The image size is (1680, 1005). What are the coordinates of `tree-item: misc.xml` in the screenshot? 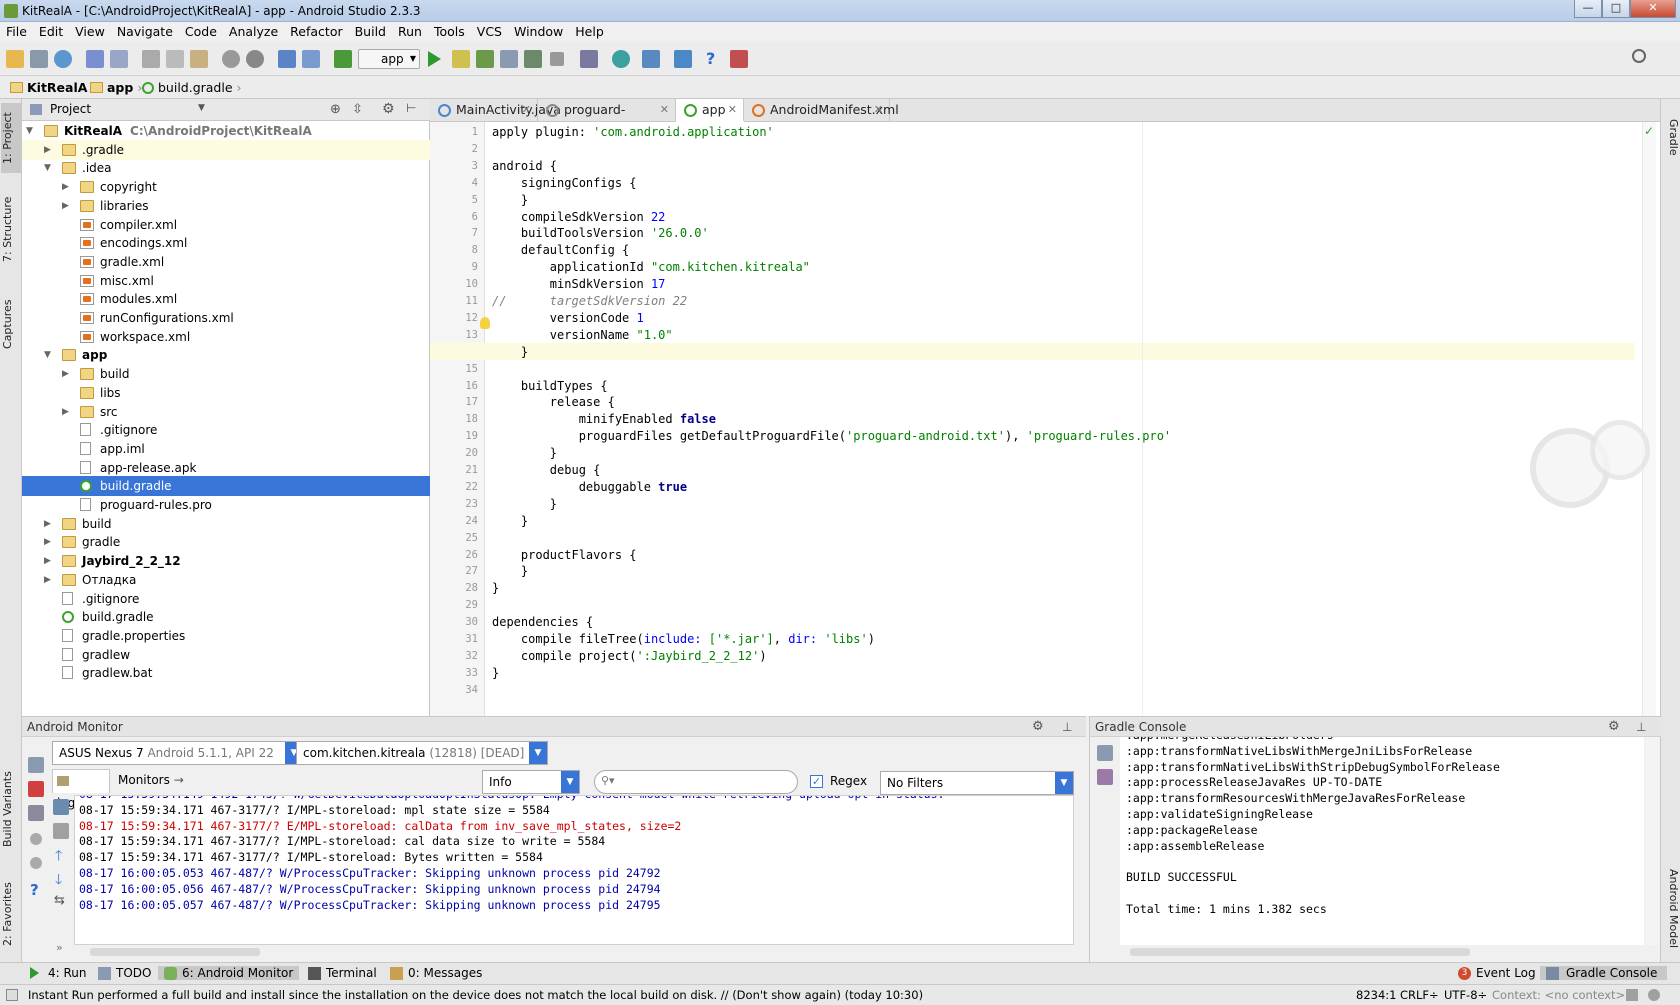 It's located at (226, 281).